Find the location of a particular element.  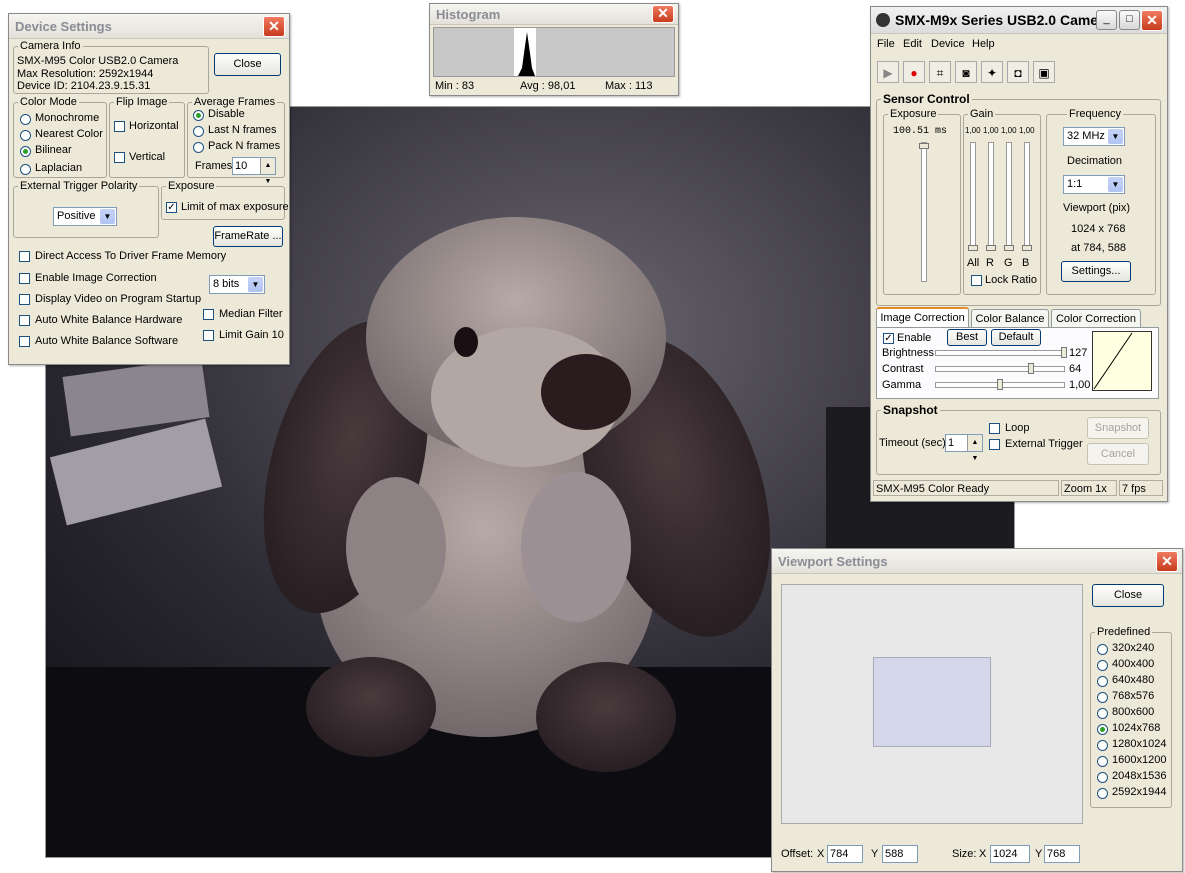

preset-800x600-label: 800x600 is located at coordinates (1133, 712).